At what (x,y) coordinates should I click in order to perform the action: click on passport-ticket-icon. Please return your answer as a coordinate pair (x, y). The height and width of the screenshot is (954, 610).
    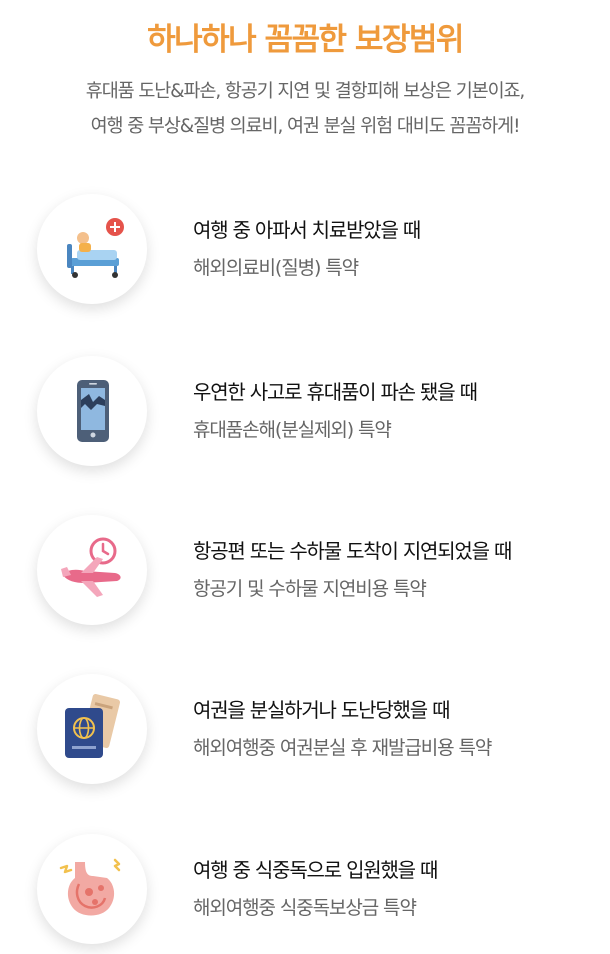
    Looking at the image, I should click on (92, 729).